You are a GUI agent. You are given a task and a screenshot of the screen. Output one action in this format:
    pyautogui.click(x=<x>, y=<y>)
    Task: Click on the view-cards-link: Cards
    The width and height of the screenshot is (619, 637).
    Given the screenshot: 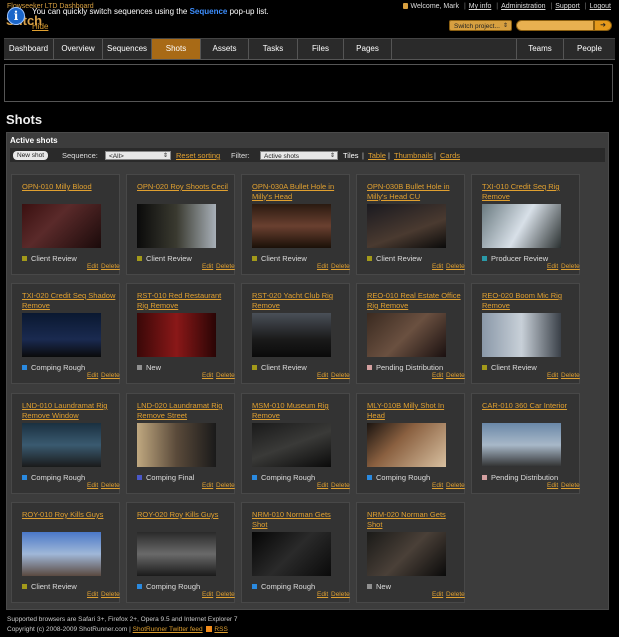 What is the action you would take?
    pyautogui.click(x=450, y=155)
    